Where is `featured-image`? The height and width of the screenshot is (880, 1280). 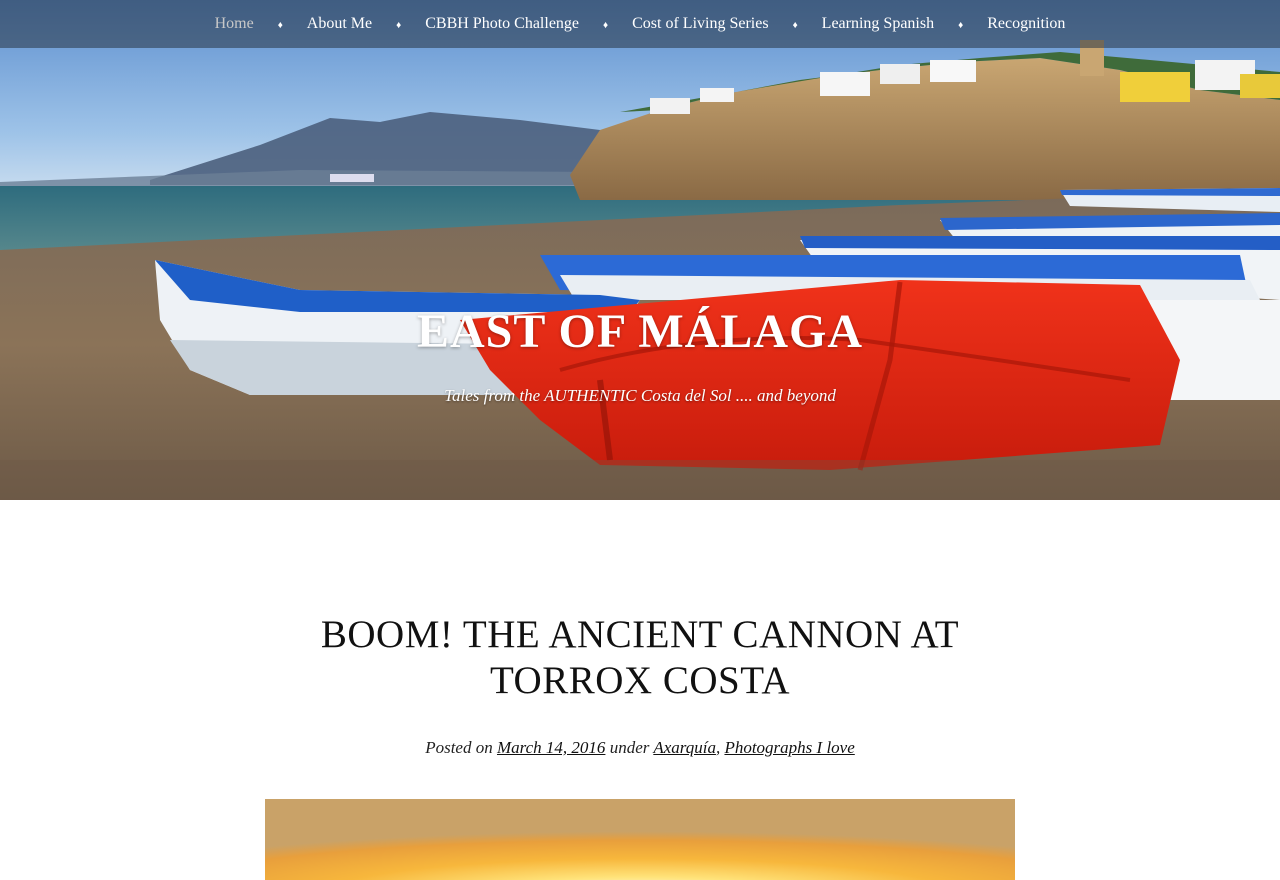 featured-image is located at coordinates (640, 839).